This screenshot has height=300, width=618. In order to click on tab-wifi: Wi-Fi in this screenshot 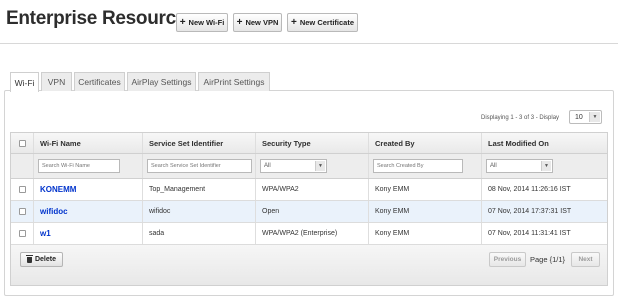, I will do `click(24, 82)`.